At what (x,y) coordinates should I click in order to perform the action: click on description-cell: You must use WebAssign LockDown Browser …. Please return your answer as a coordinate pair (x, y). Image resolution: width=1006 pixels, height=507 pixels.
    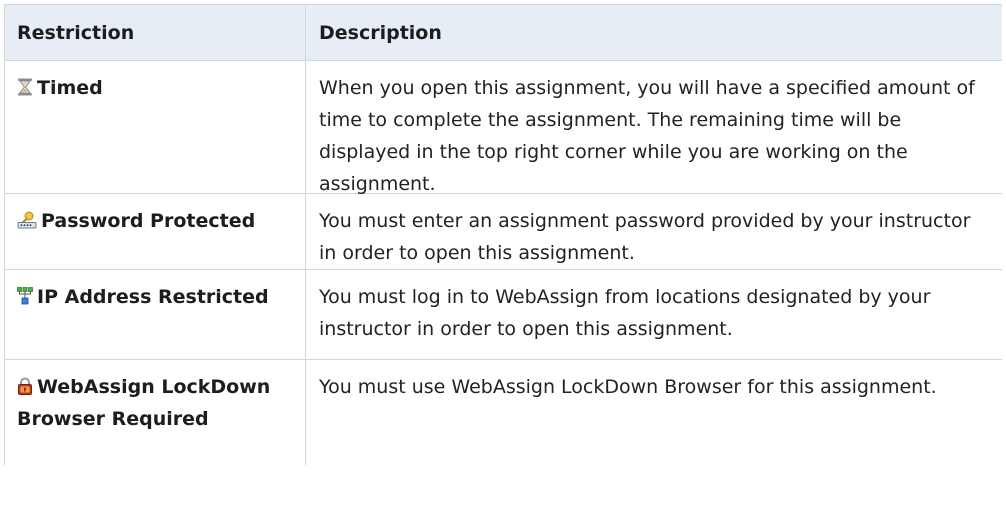
    Looking at the image, I should click on (628, 387).